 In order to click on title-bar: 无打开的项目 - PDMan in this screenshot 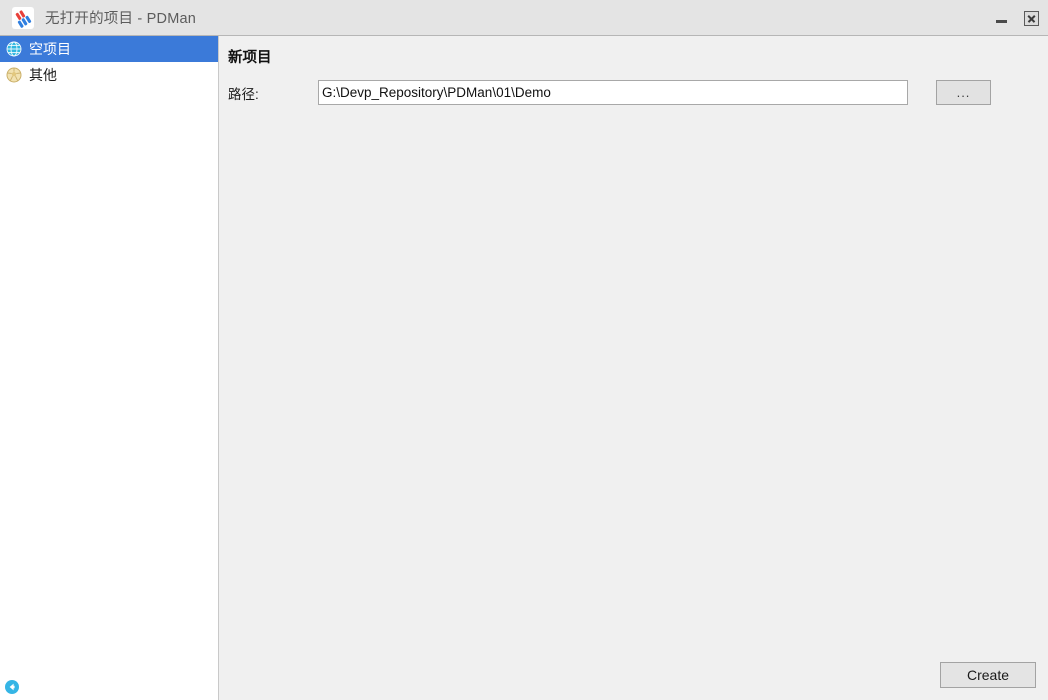, I will do `click(524, 18)`.